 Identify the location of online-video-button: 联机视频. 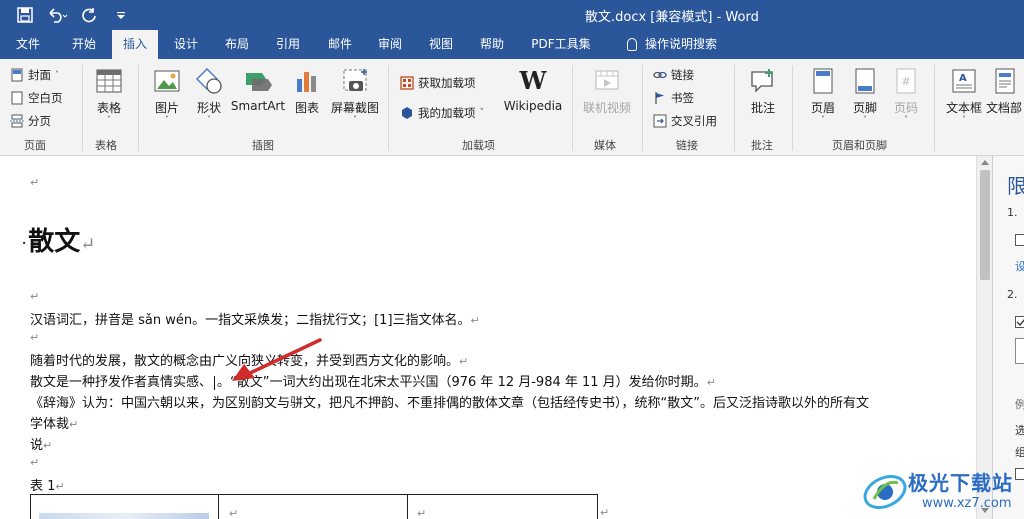
(607, 91).